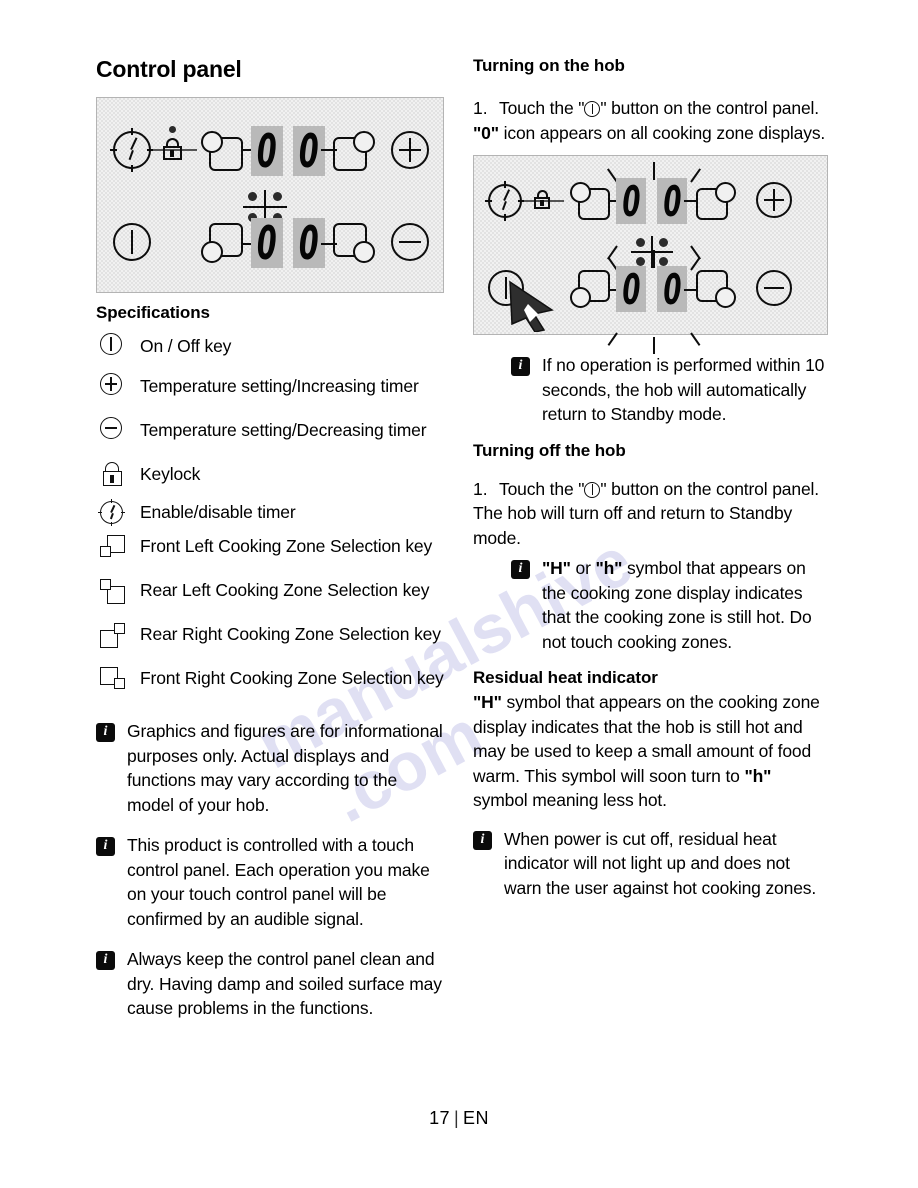  I want to click on step-text-a: Touch the ", so click(542, 488).